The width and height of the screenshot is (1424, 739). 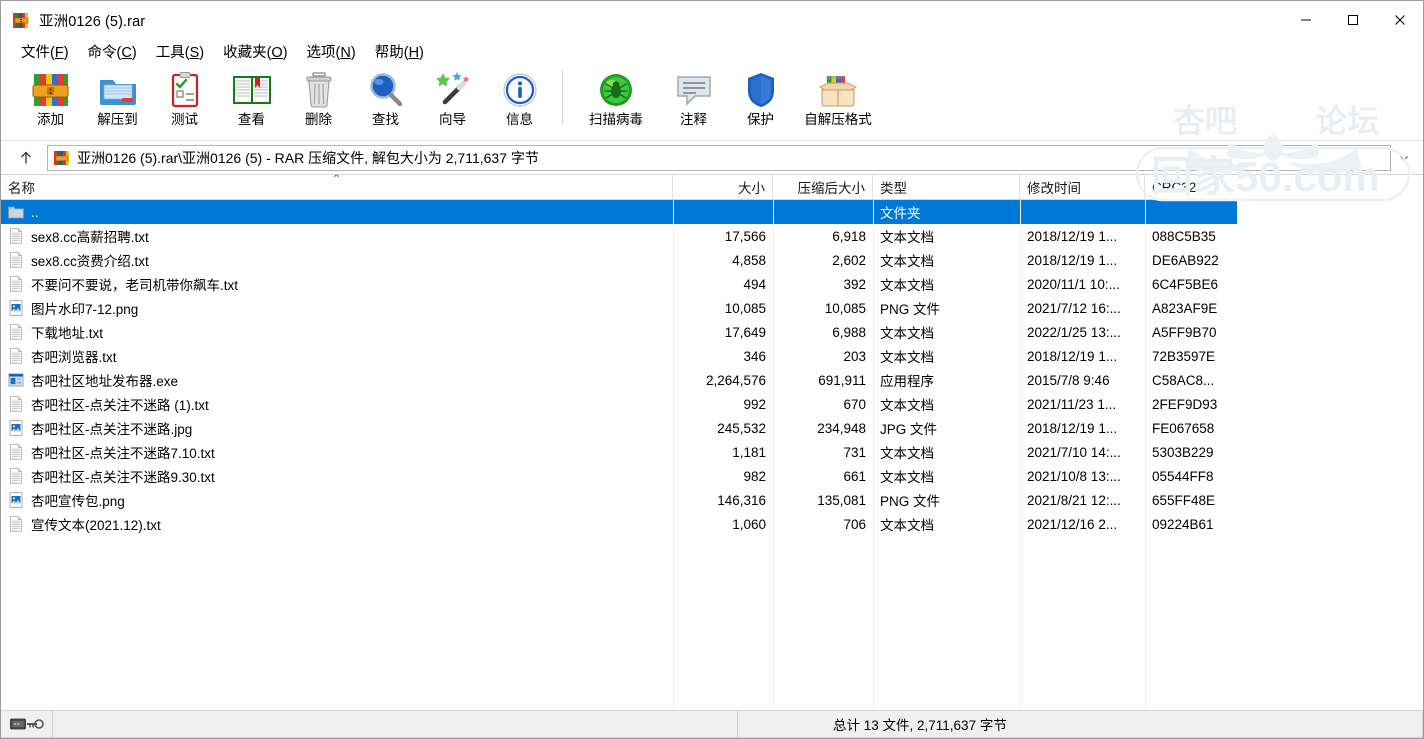 I want to click on cell-packed-size: 6,988, so click(x=849, y=332).